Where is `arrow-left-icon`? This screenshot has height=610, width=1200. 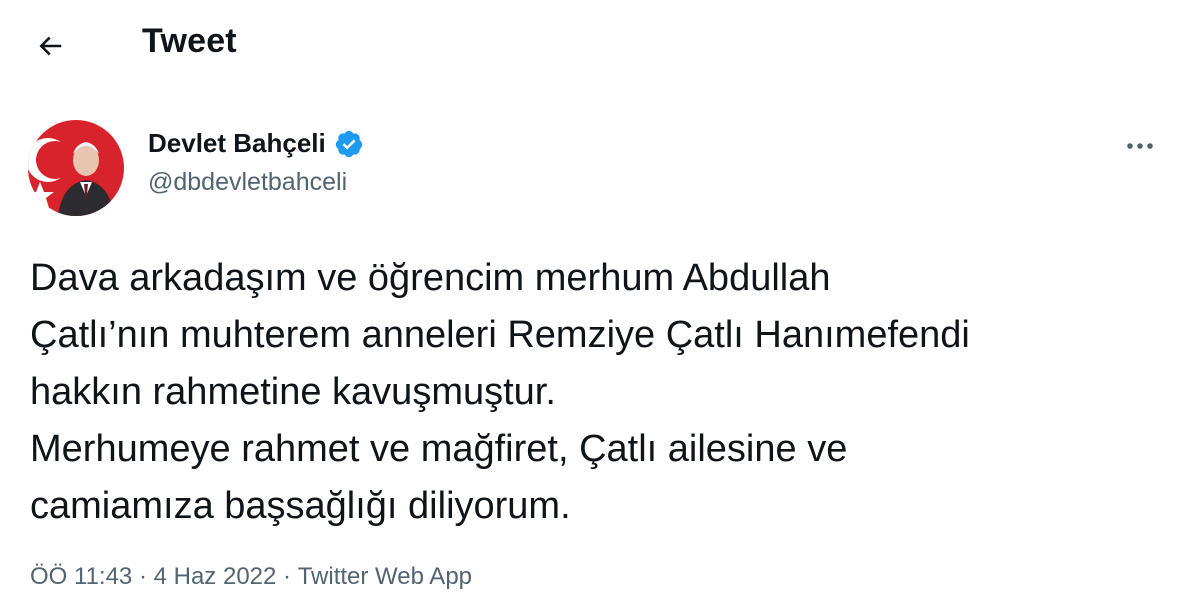
arrow-left-icon is located at coordinates (50, 46).